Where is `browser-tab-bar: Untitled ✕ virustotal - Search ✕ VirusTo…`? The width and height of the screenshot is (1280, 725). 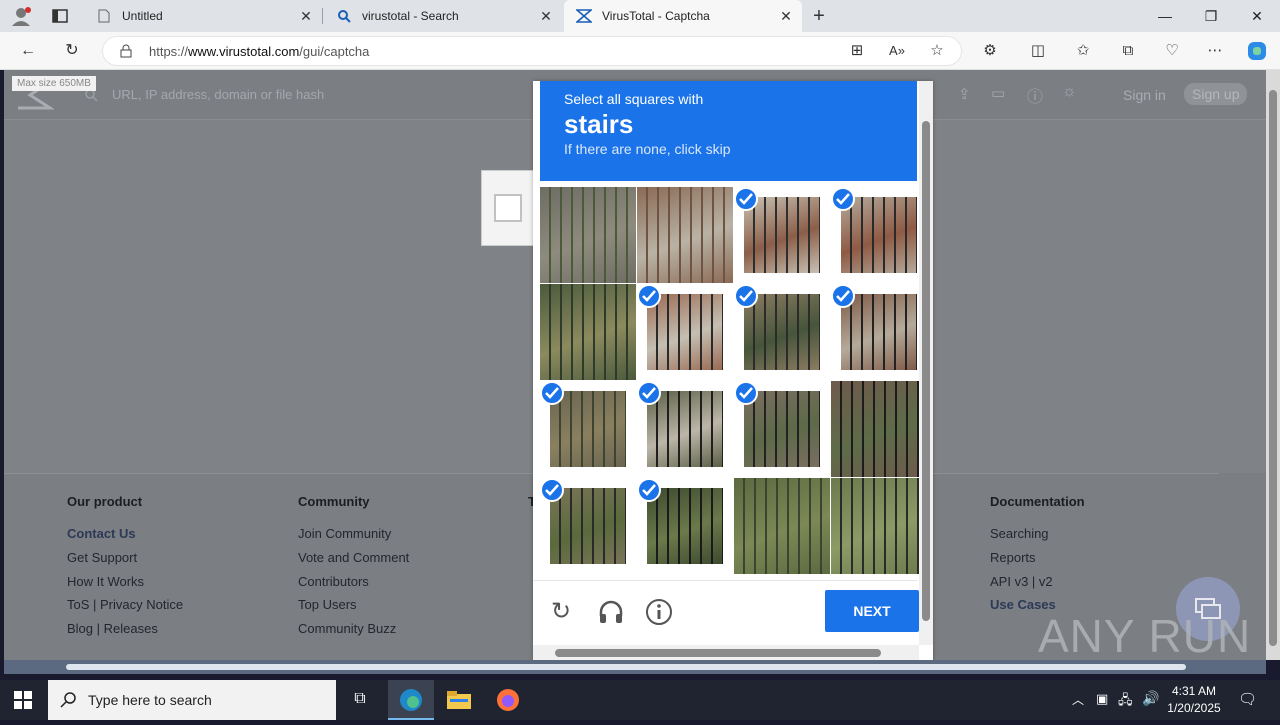 browser-tab-bar: Untitled ✕ virustotal - Search ✕ VirusTo… is located at coordinates (640, 16).